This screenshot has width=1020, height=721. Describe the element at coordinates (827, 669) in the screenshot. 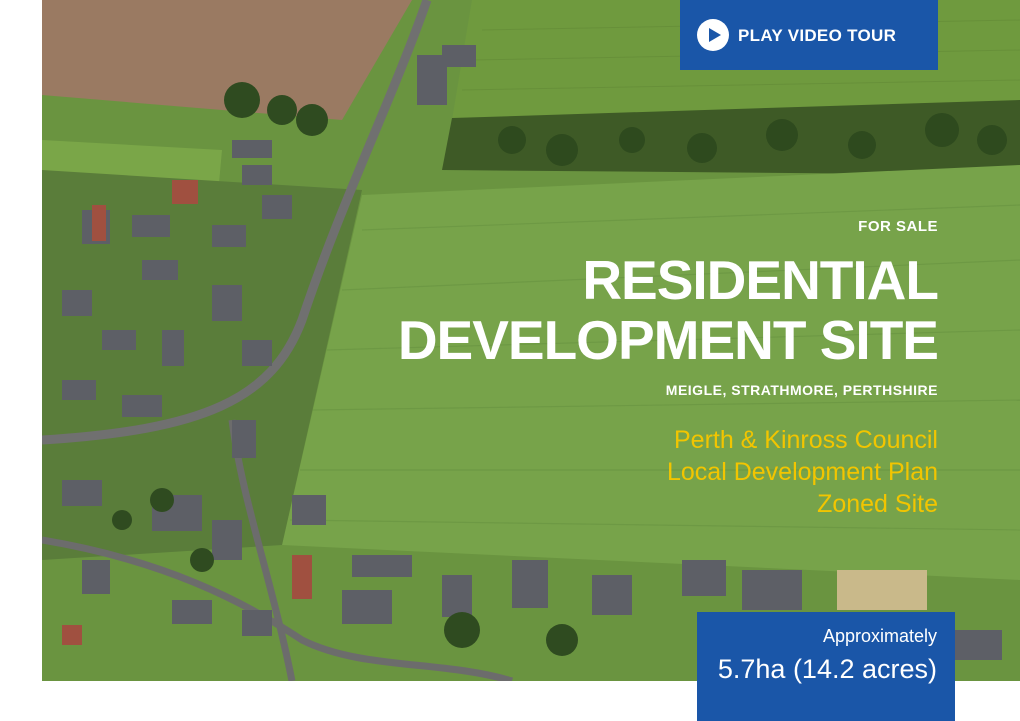

I see `area-value: 5.7ha (14.2 acres)` at that location.